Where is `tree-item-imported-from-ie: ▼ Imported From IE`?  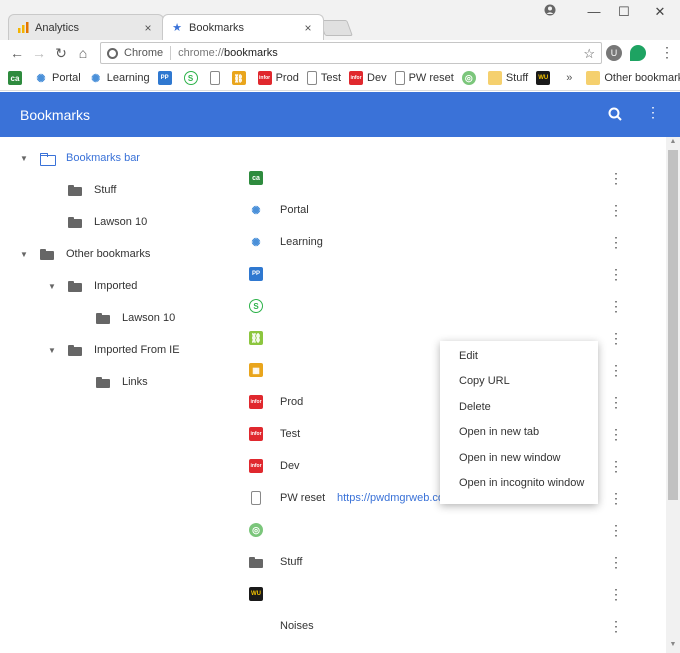 tree-item-imported-from-ie: ▼ Imported From IE is located at coordinates (113, 350).